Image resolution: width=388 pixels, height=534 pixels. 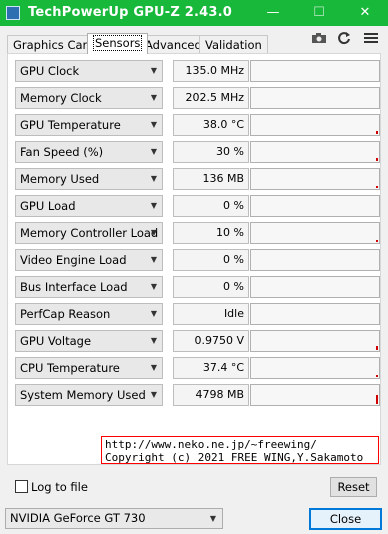 I want to click on sensor-row: CPU Temperature ▼ 37.4 °C, so click(x=197, y=368).